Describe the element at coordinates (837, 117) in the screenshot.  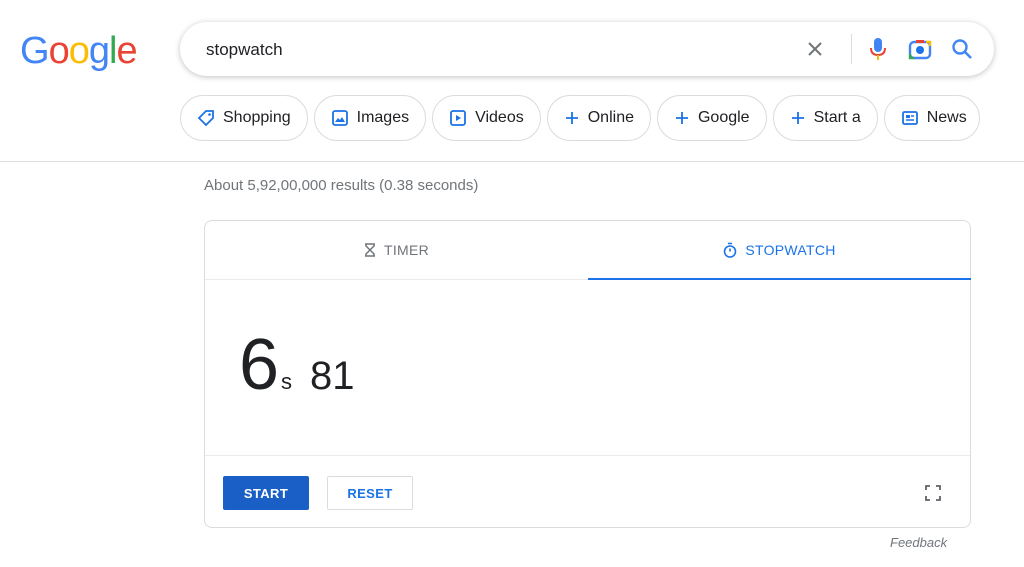
I see `chip-label: Start a` at that location.